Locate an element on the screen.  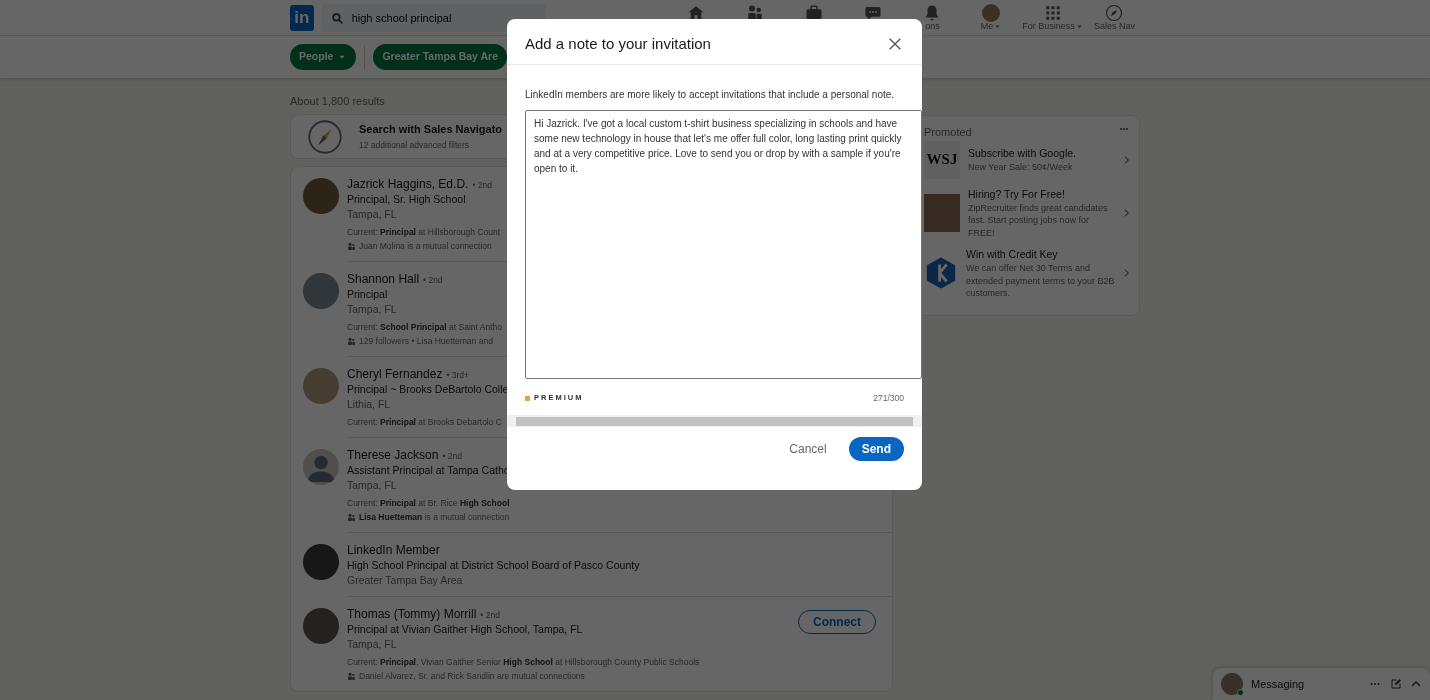
send-button: Send is located at coordinates (876, 449).